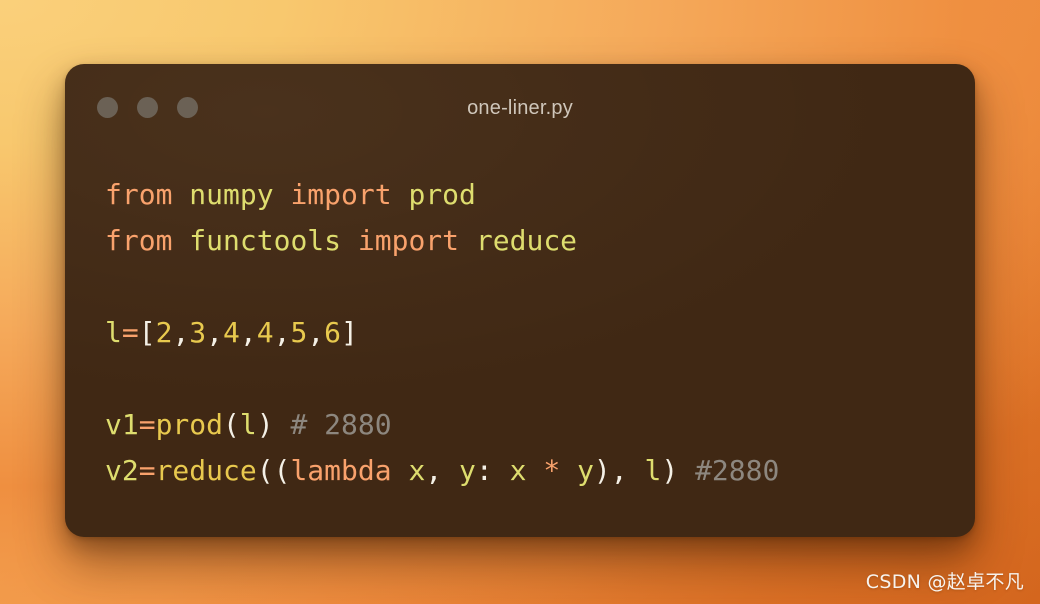 This screenshot has height=604, width=1040. What do you see at coordinates (273, 470) in the screenshot?
I see `code-token-punct: ((` at bounding box center [273, 470].